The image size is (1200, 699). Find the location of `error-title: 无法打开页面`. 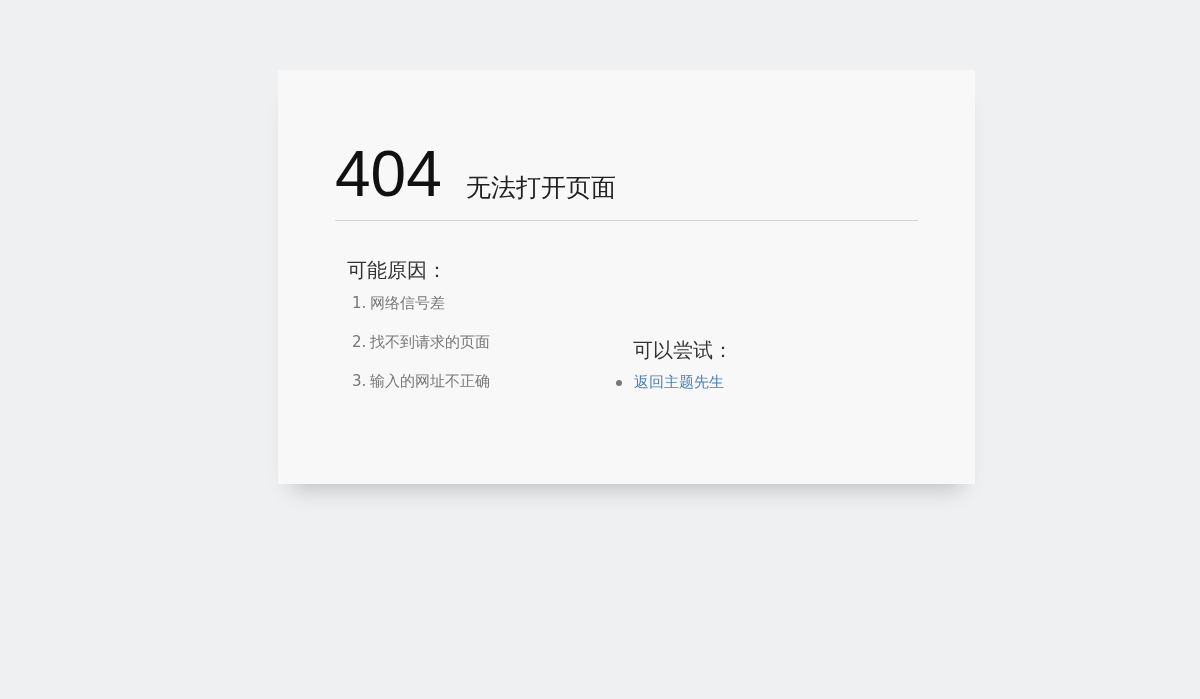

error-title: 无法打开页面 is located at coordinates (540, 188).